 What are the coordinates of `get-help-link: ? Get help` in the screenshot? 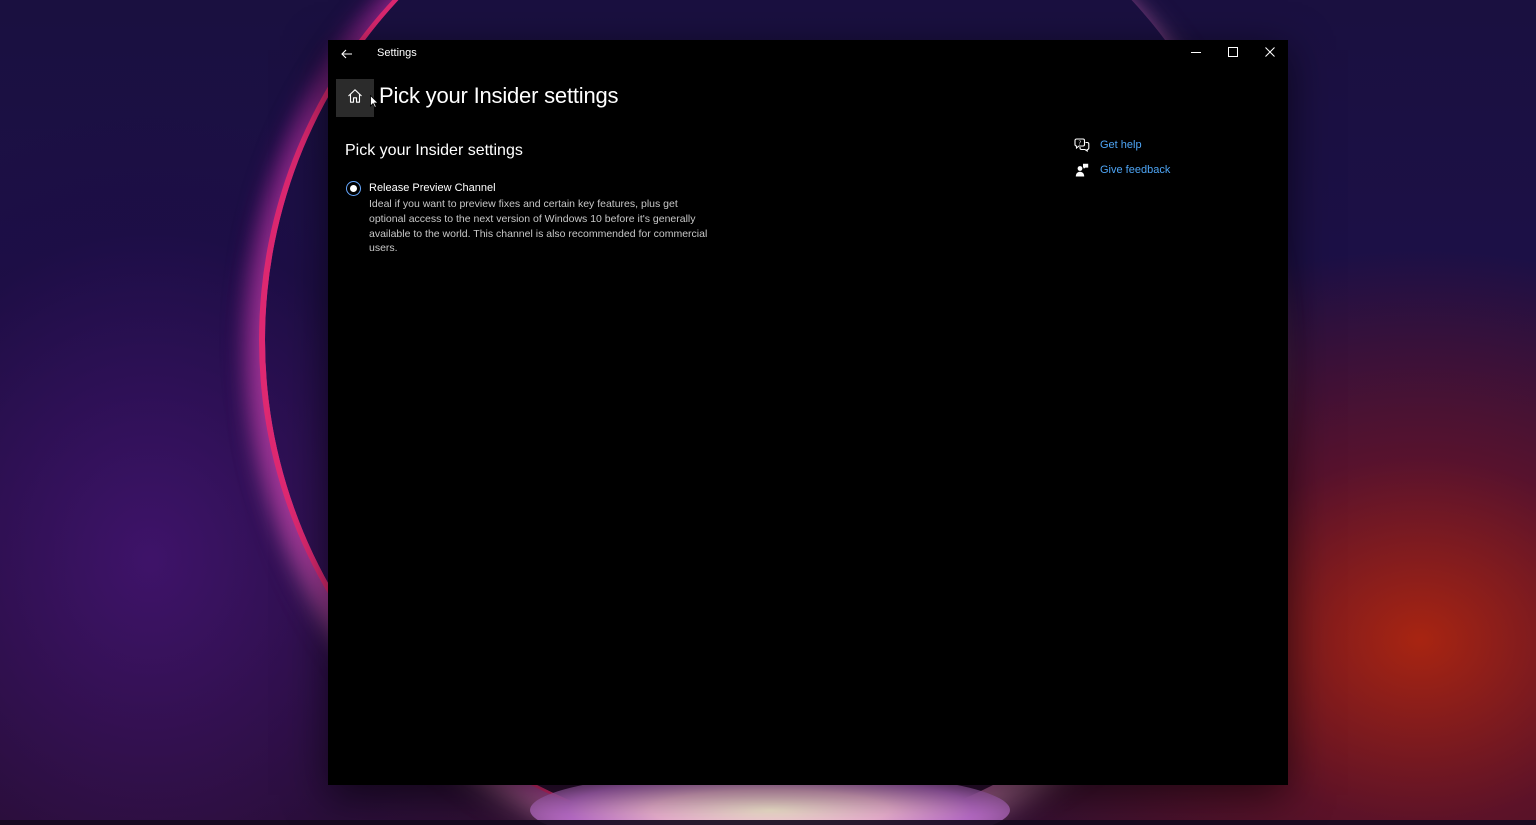 It's located at (1122, 144).